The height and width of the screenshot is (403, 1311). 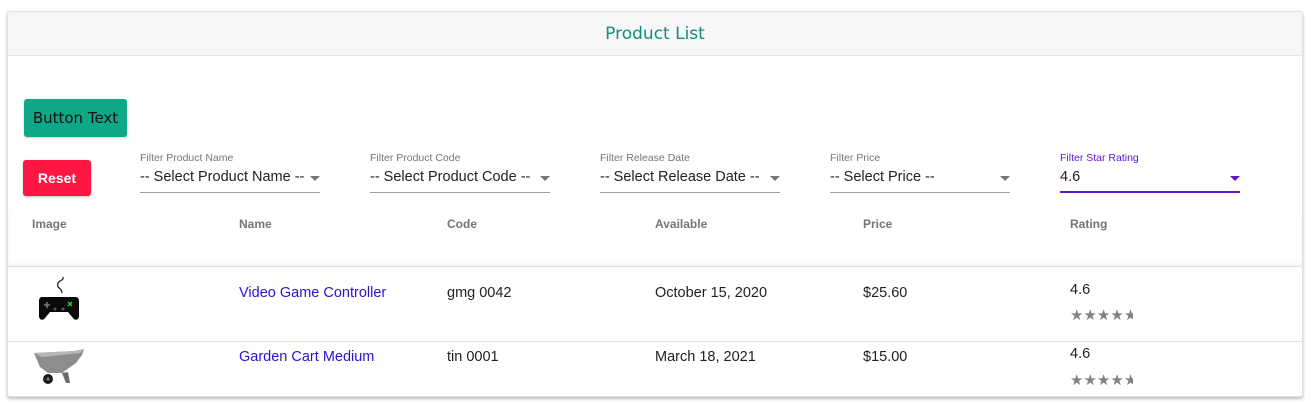 I want to click on product-price: $25.60, so click(x=885, y=293).